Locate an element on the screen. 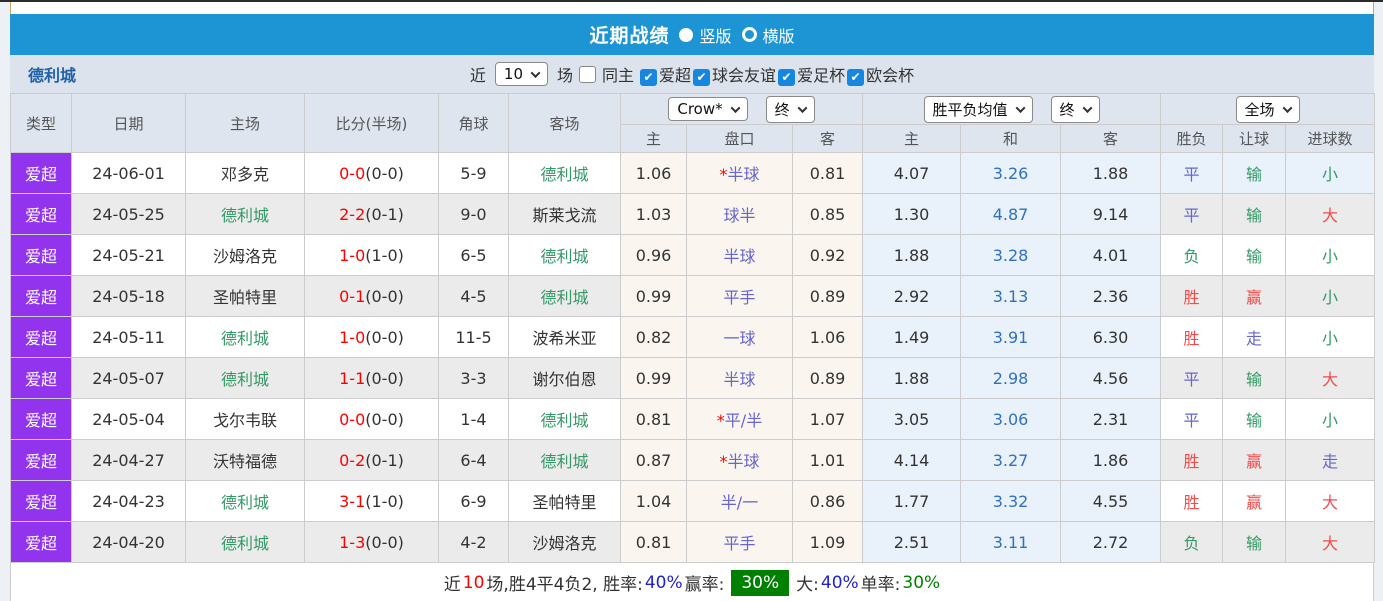  recent-count-select: 10 is located at coordinates (521, 74).